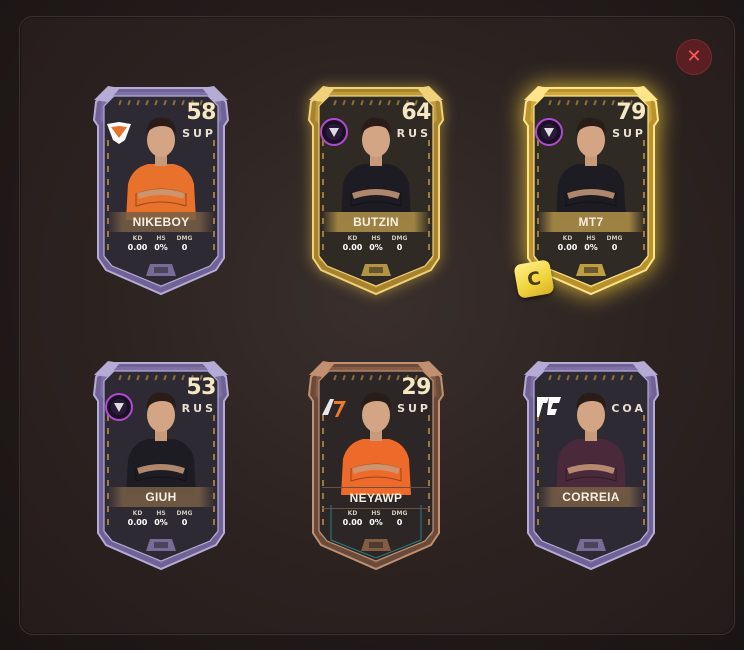 Image resolution: width=744 pixels, height=650 pixels. I want to click on card-player-name: BUTZIN, so click(376, 222).